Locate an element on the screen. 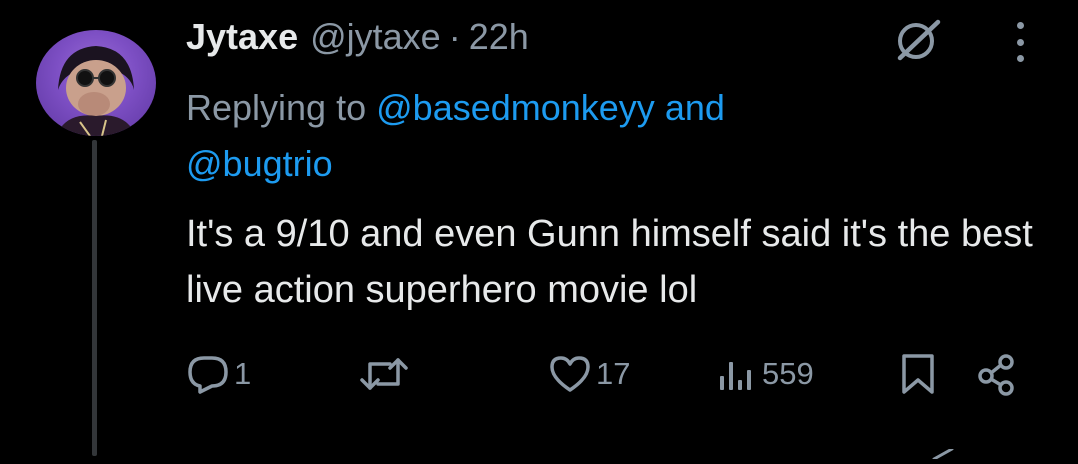  reply-count: 1 is located at coordinates (243, 373).